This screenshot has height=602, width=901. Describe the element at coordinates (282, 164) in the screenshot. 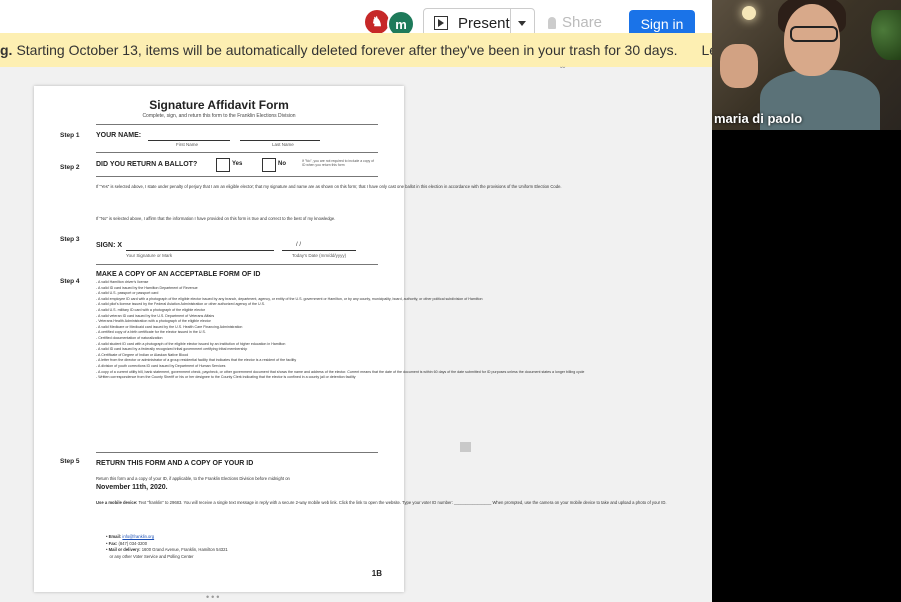

I see `no-label: No` at that location.